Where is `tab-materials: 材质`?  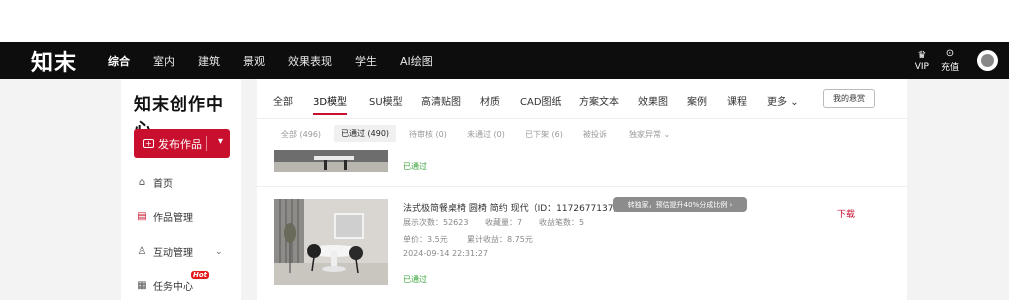
tab-materials: 材质 is located at coordinates (490, 100).